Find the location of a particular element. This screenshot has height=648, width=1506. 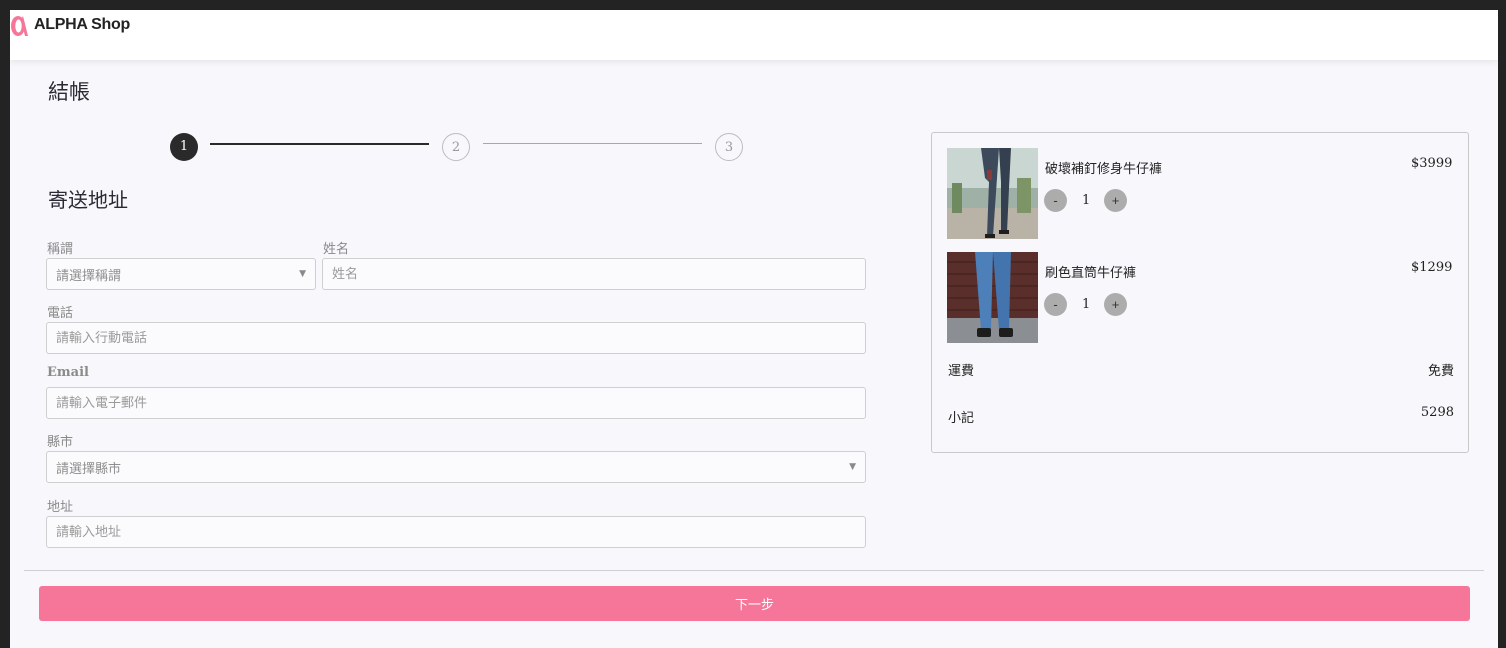

email-label: Email is located at coordinates (68, 372).